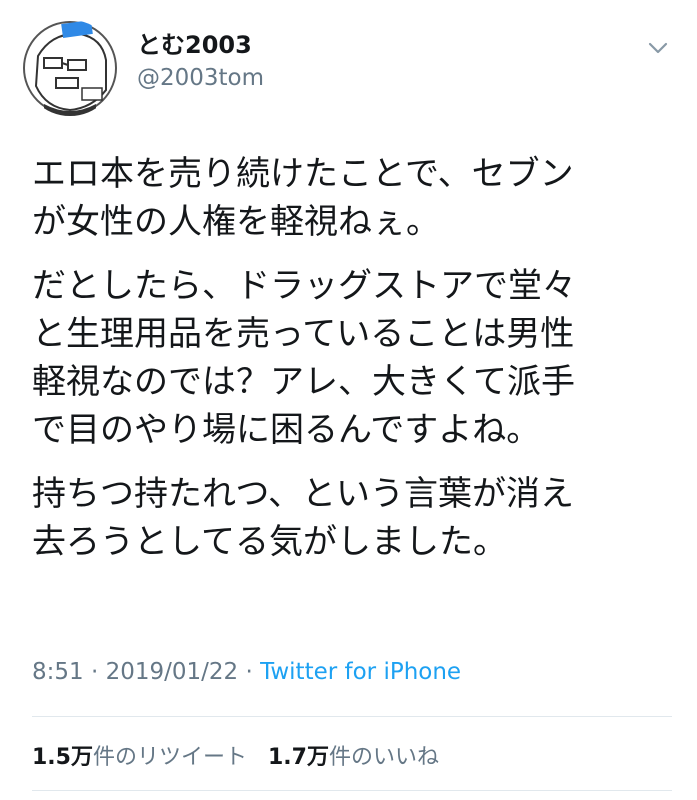 This screenshot has height=800, width=697. What do you see at coordinates (298, 757) in the screenshot?
I see `likes-count: 1.7万` at bounding box center [298, 757].